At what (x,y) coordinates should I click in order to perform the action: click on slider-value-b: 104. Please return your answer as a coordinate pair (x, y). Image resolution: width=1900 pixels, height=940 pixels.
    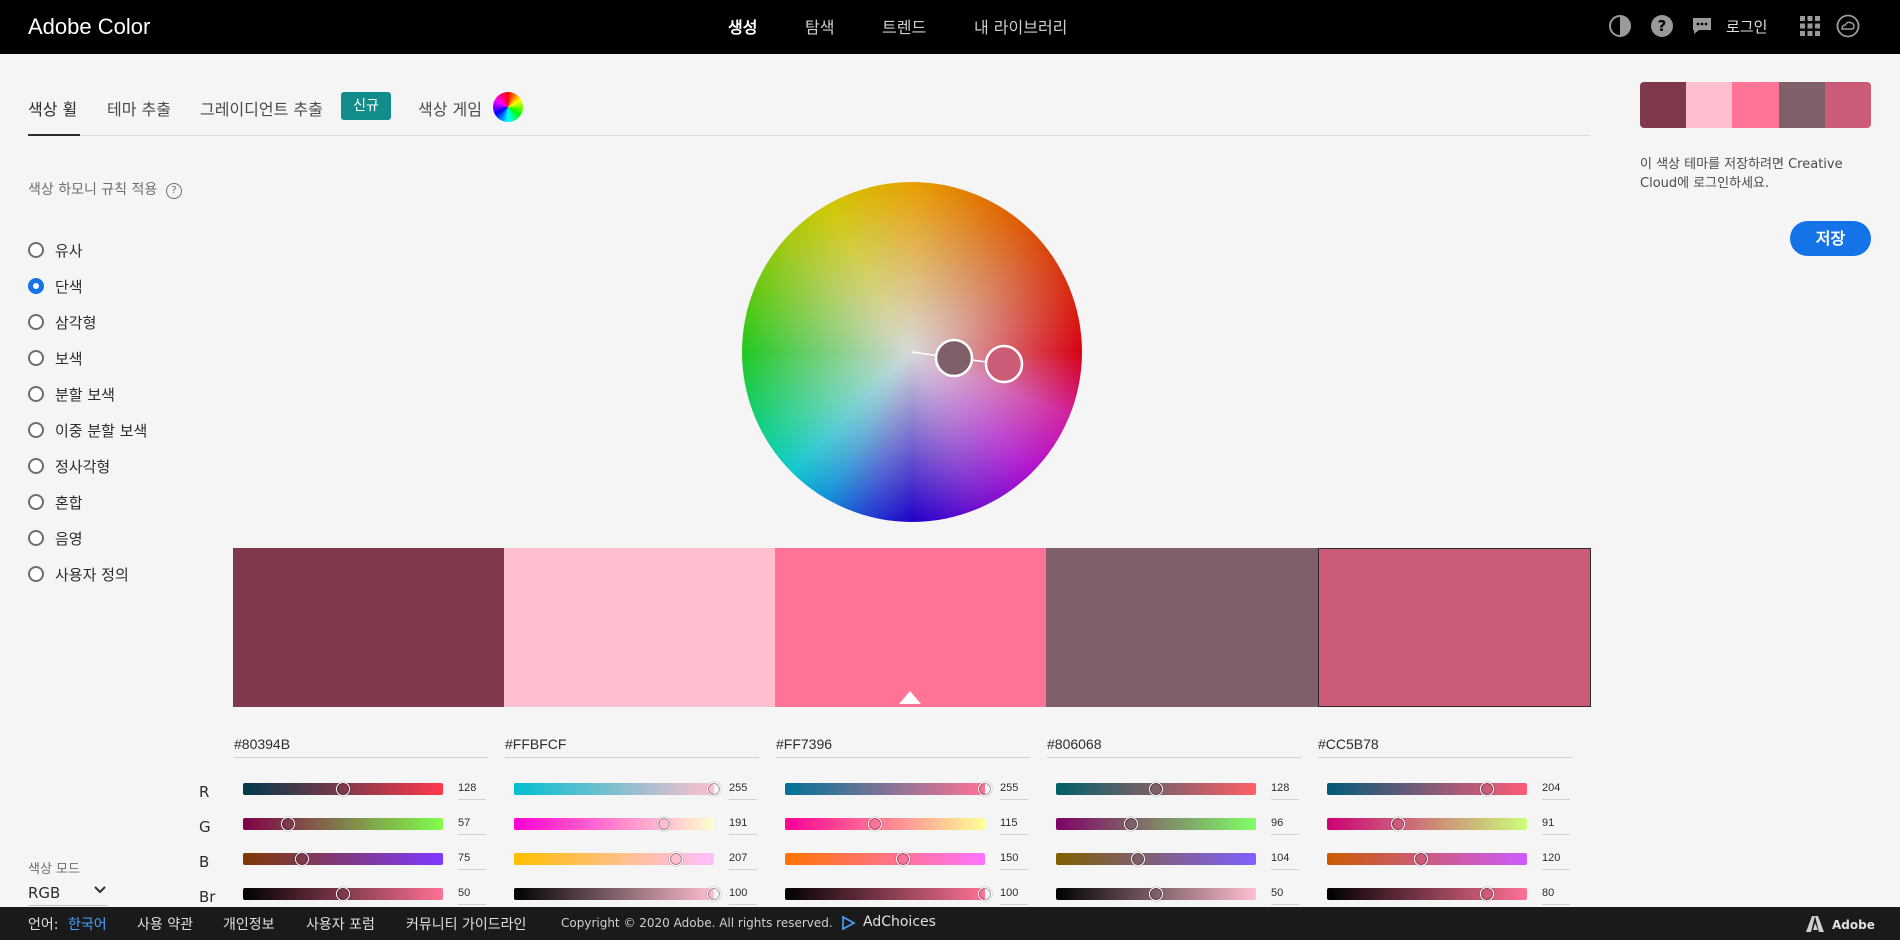
    Looking at the image, I should click on (1285, 861).